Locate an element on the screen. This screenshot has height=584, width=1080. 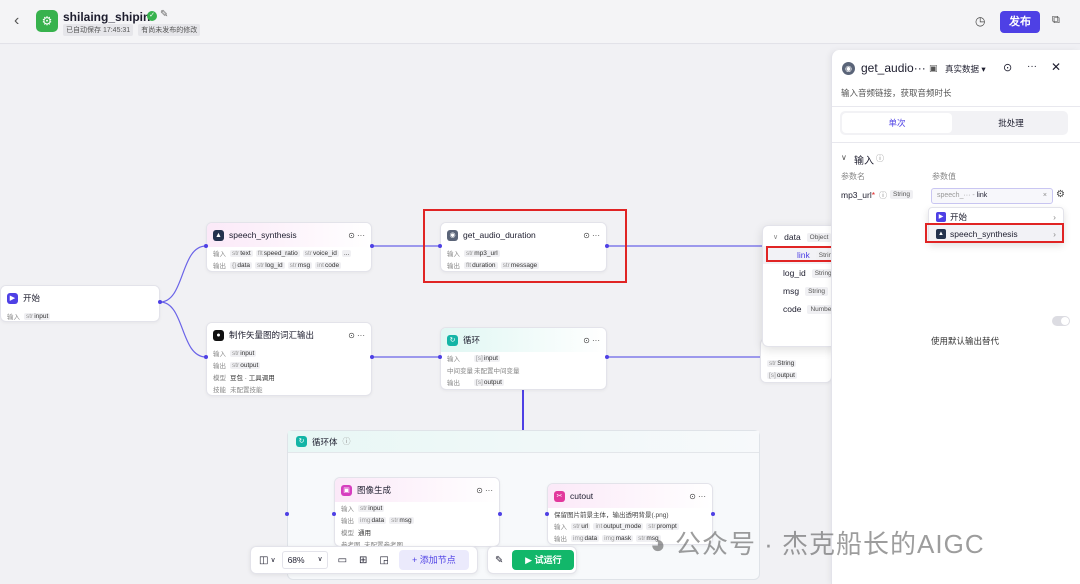
loop-body-title: 循环体 is located at coordinates (325, 441).